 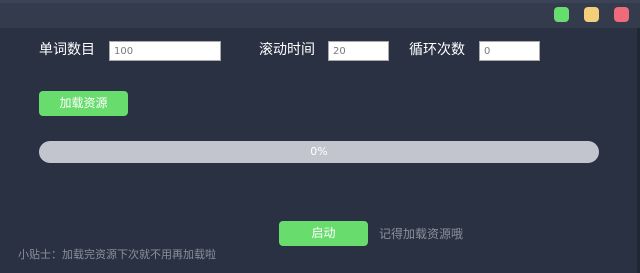 What do you see at coordinates (165, 51) in the screenshot?
I see `word-count-input` at bounding box center [165, 51].